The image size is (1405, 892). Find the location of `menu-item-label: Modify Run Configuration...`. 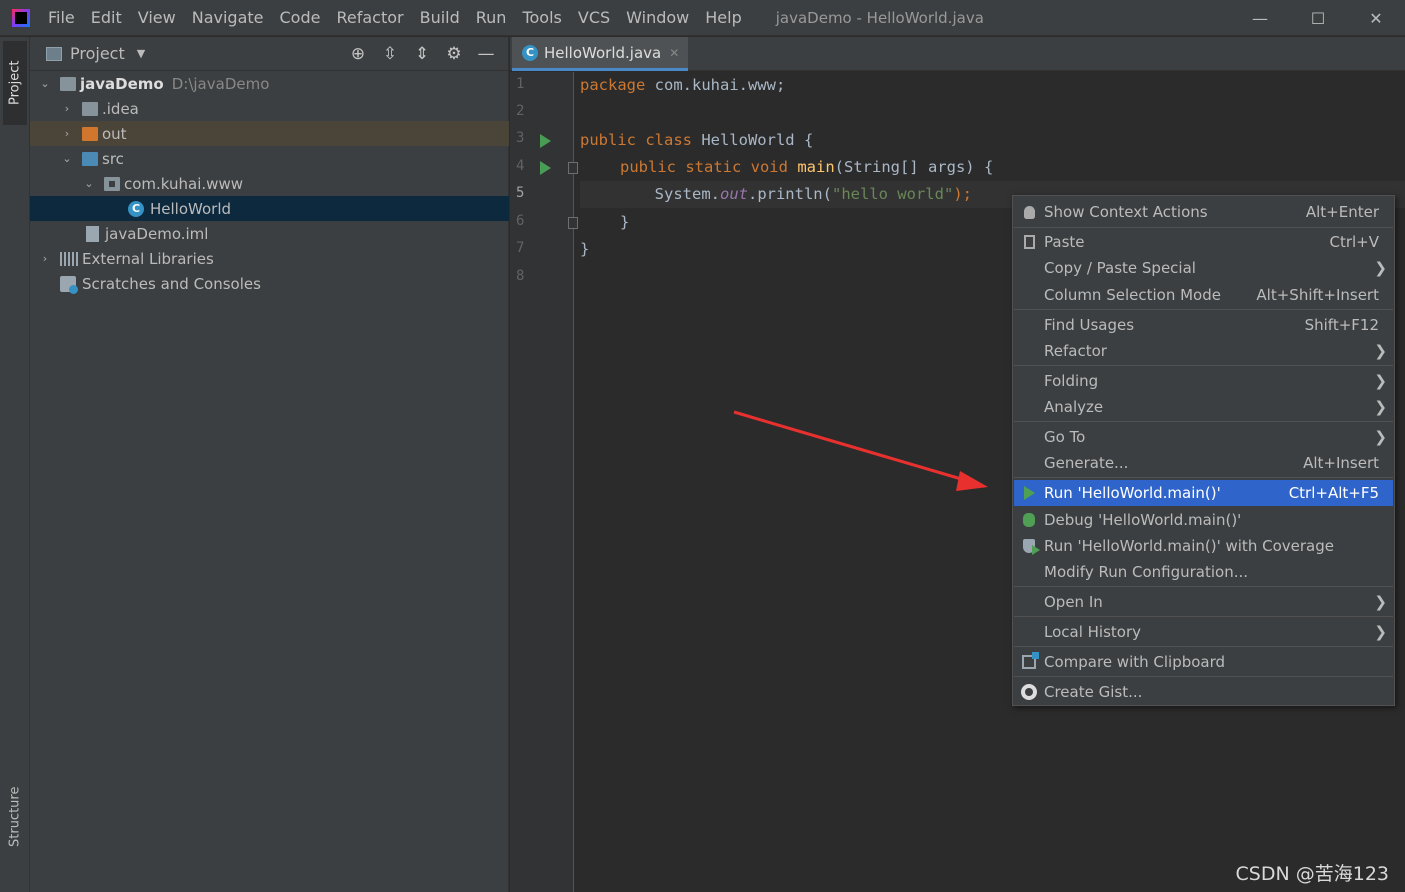

menu-item-label: Modify Run Configuration... is located at coordinates (1146, 572).